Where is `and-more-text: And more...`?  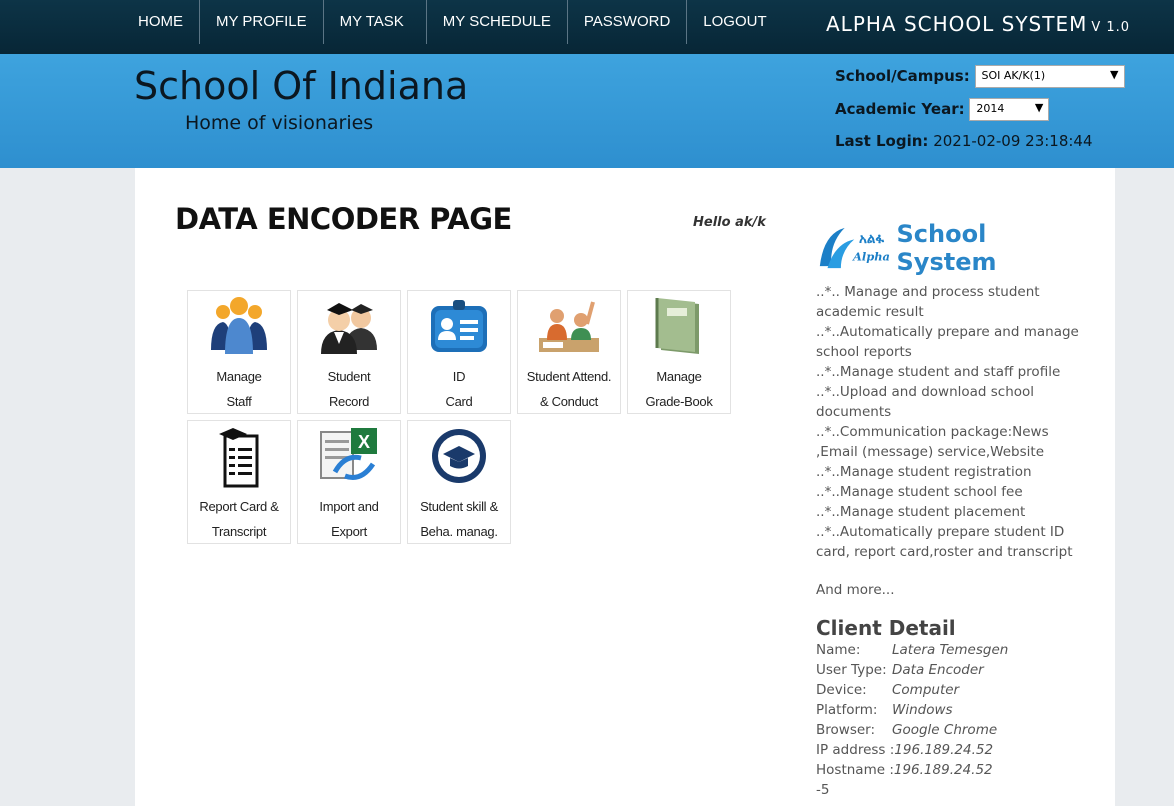
and-more-text: And more... is located at coordinates (855, 590).